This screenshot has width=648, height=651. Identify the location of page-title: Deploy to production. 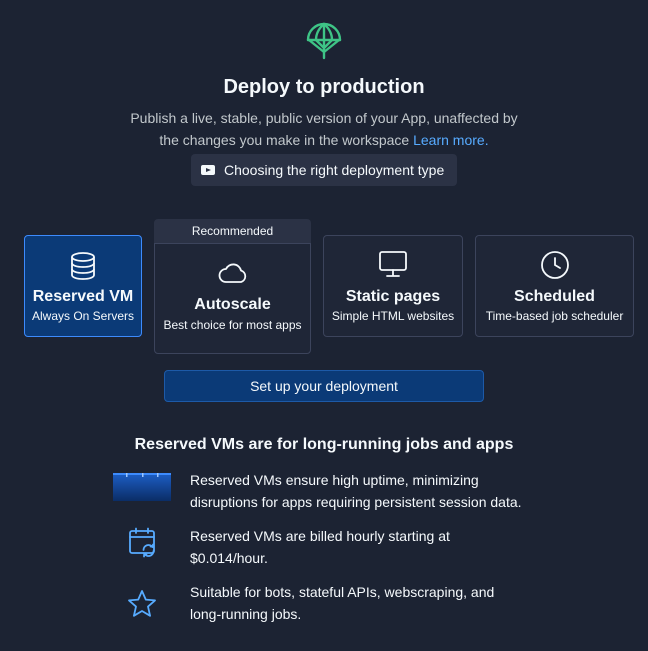
(324, 87).